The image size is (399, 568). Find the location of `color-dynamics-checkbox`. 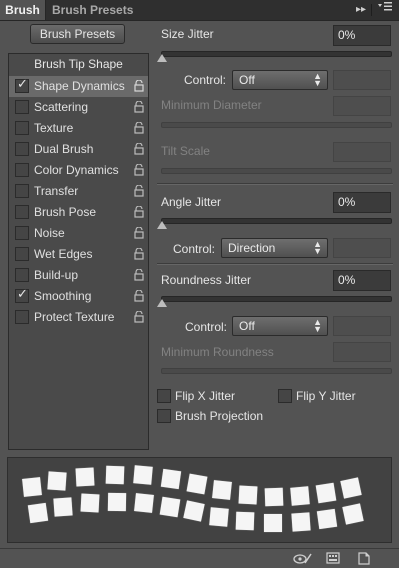

color-dynamics-checkbox is located at coordinates (22, 170).